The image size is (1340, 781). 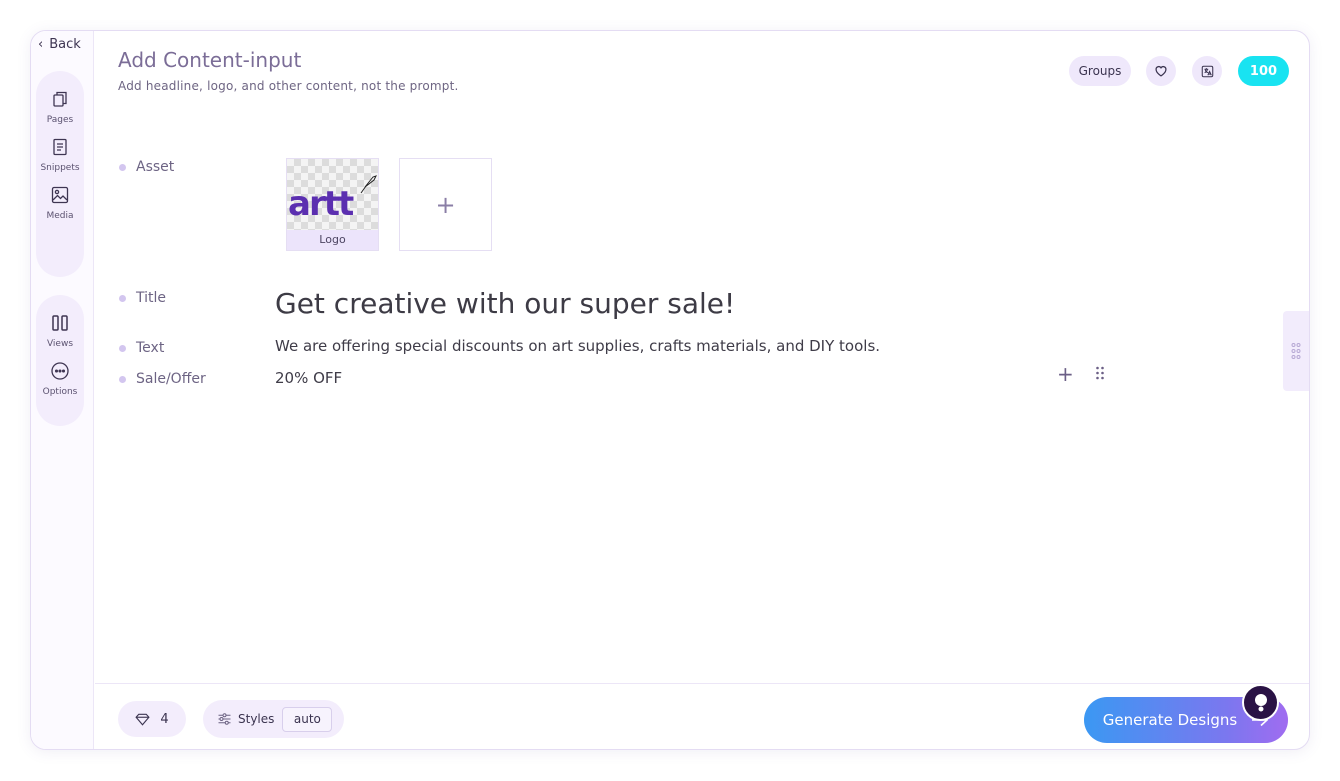 What do you see at coordinates (332, 240) in the screenshot?
I see `asset-card-label: Logo` at bounding box center [332, 240].